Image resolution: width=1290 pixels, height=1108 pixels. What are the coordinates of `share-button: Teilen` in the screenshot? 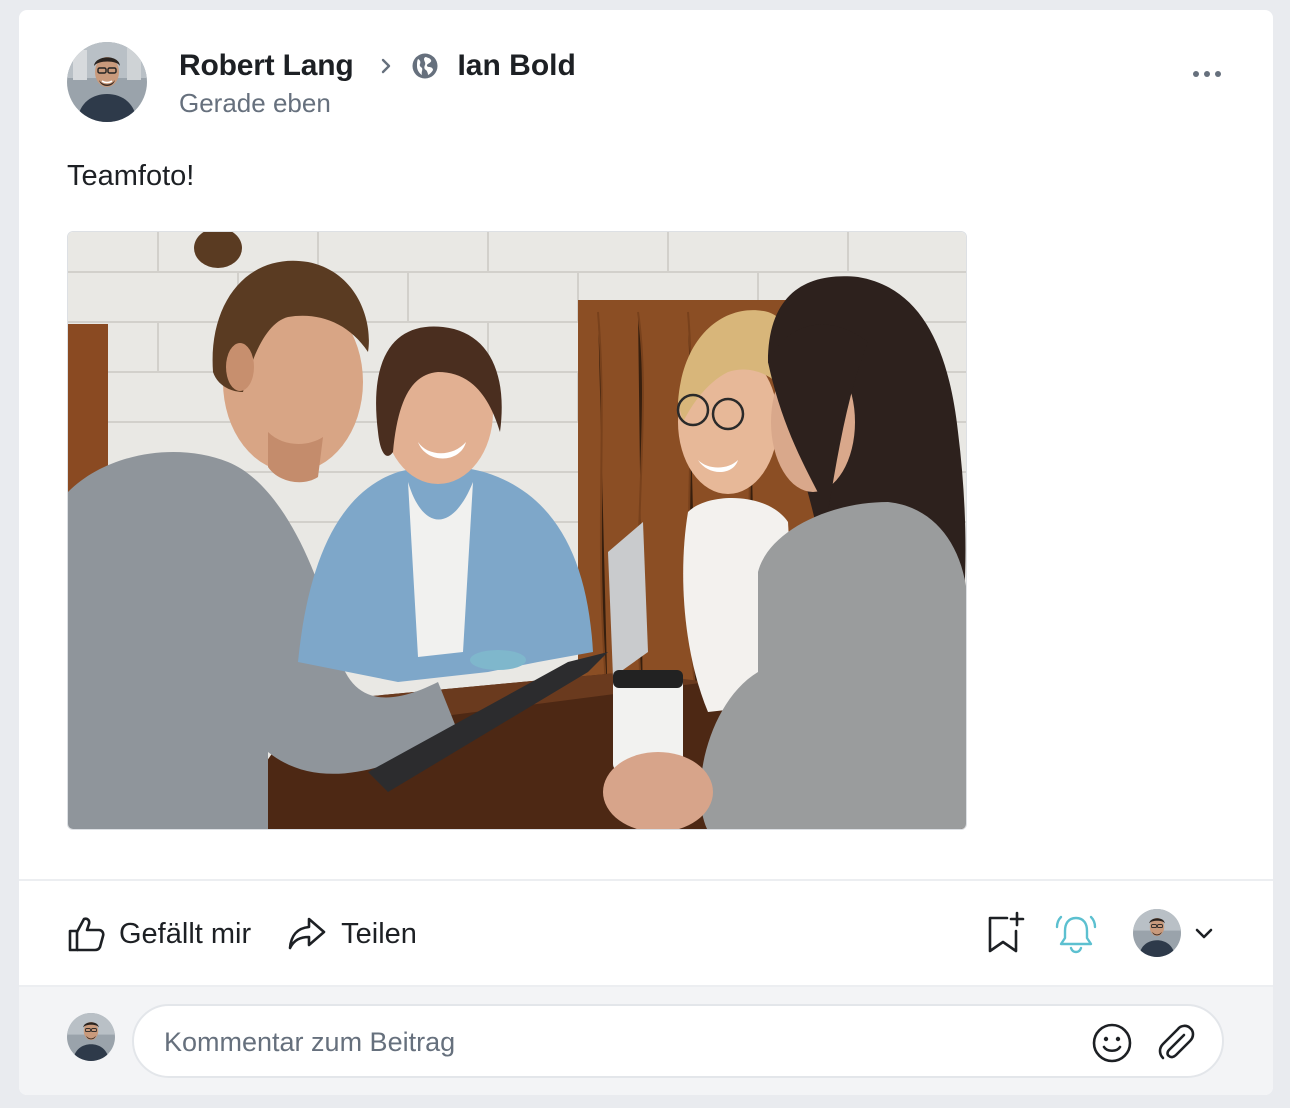 It's located at (352, 934).